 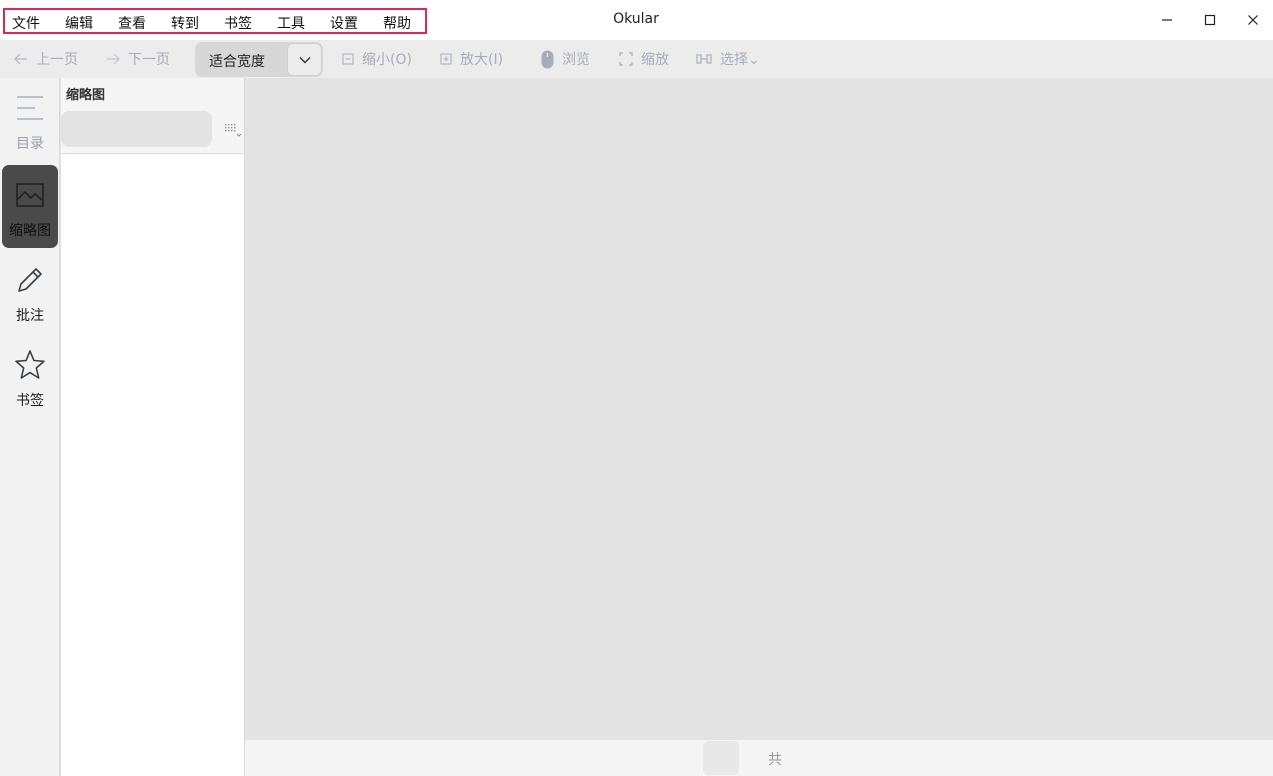 I want to click on minimize-button, so click(x=1167, y=20).